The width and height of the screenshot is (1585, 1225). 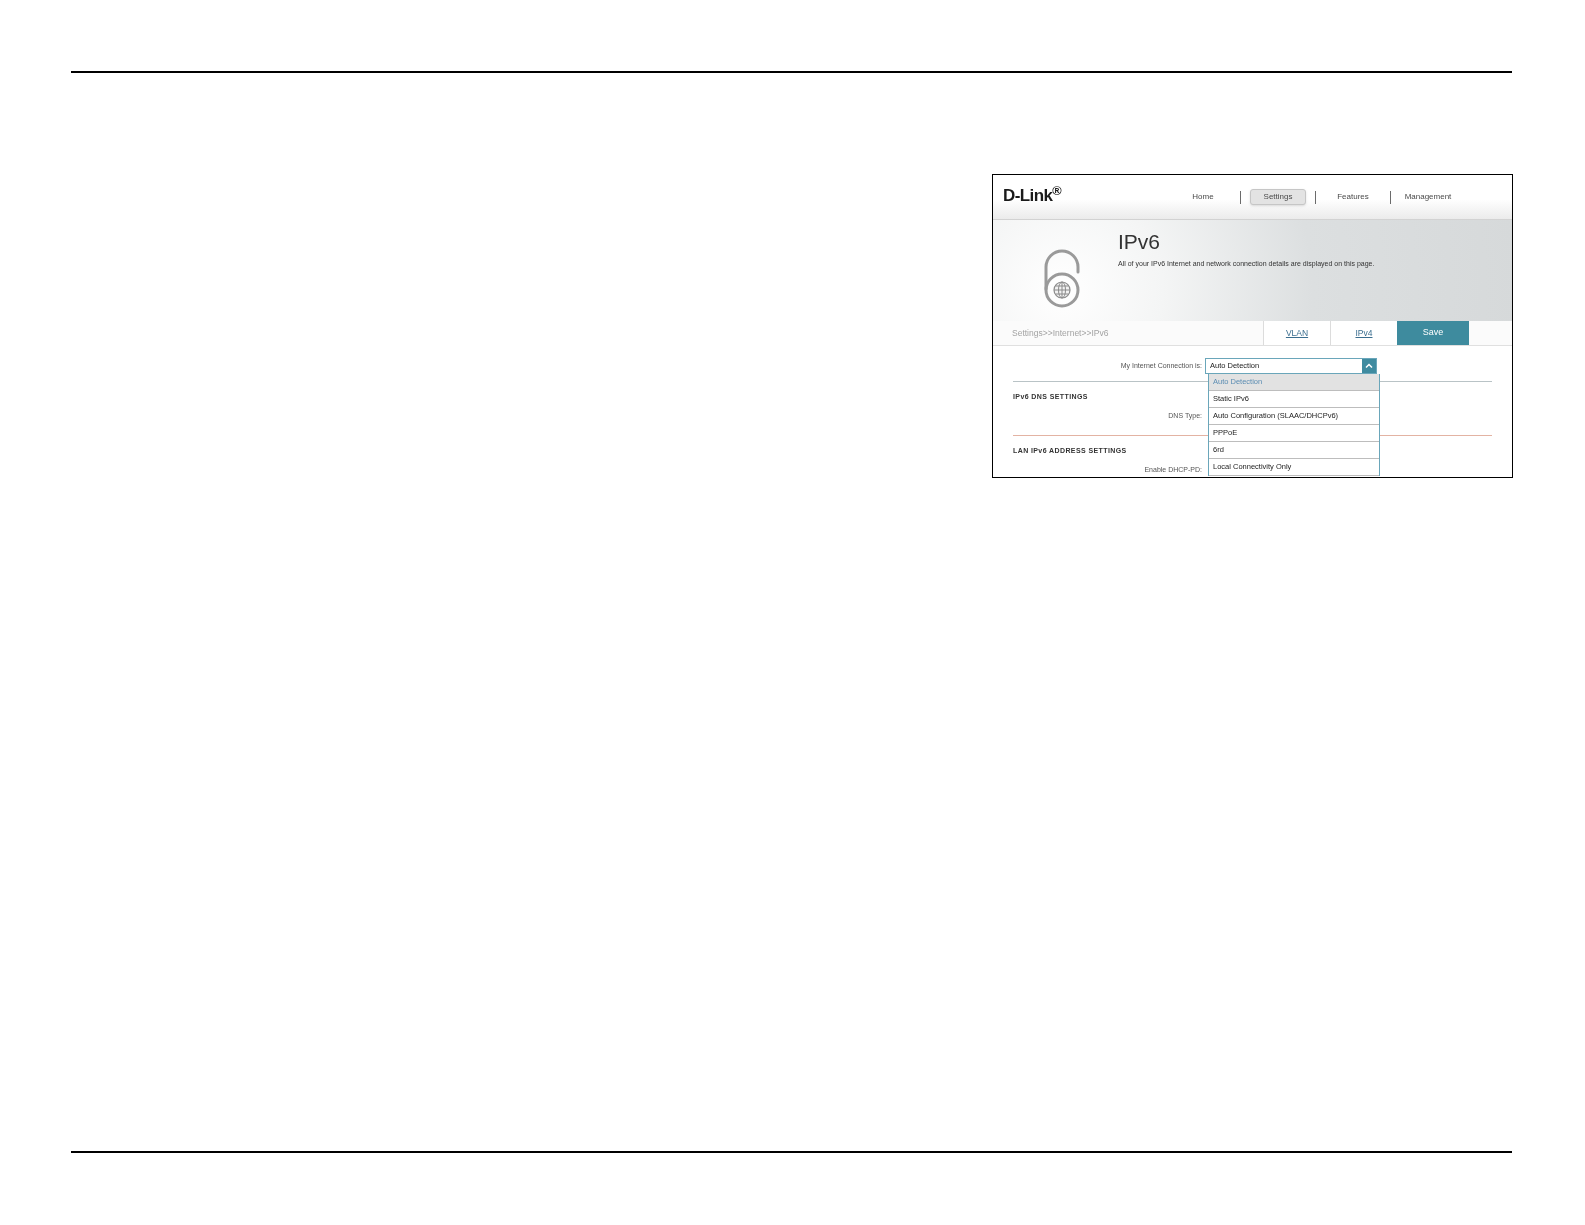 What do you see at coordinates (1433, 333) in the screenshot?
I see `save-button: Save` at bounding box center [1433, 333].